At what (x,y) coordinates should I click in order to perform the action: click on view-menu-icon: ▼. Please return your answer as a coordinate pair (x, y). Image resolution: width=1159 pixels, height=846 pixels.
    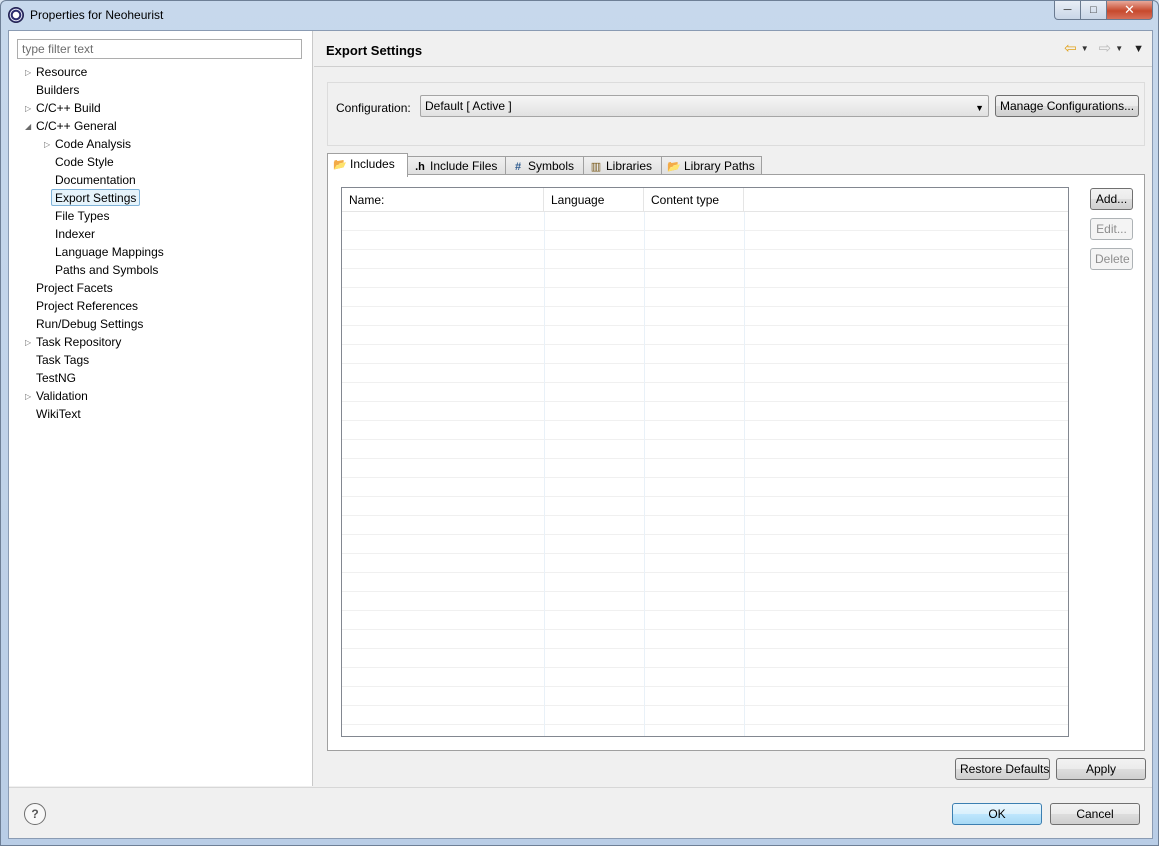
    Looking at the image, I should click on (1138, 49).